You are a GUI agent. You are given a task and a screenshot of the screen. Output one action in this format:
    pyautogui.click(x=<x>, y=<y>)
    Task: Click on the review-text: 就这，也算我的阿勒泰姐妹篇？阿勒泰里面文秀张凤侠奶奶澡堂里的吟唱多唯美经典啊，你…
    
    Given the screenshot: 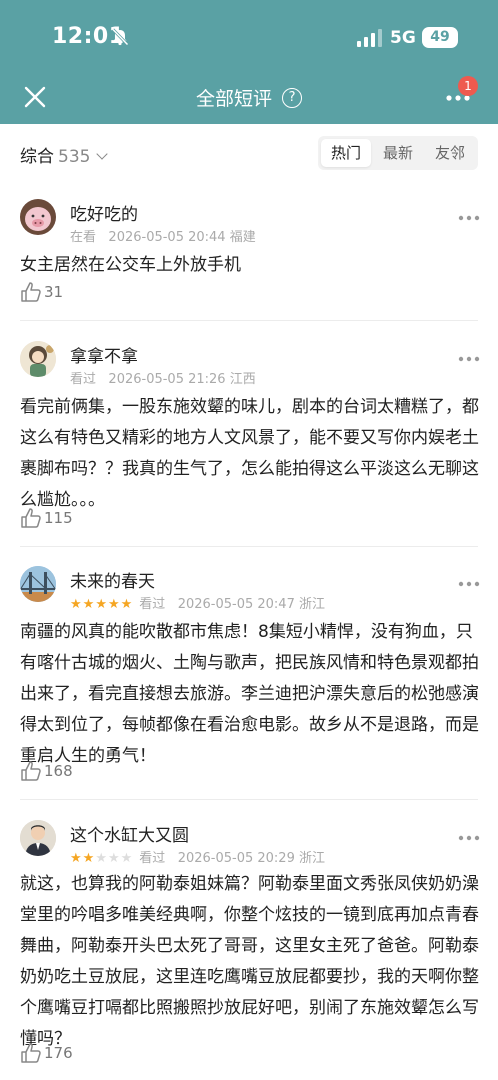 What is the action you would take?
    pyautogui.click(x=249, y=961)
    